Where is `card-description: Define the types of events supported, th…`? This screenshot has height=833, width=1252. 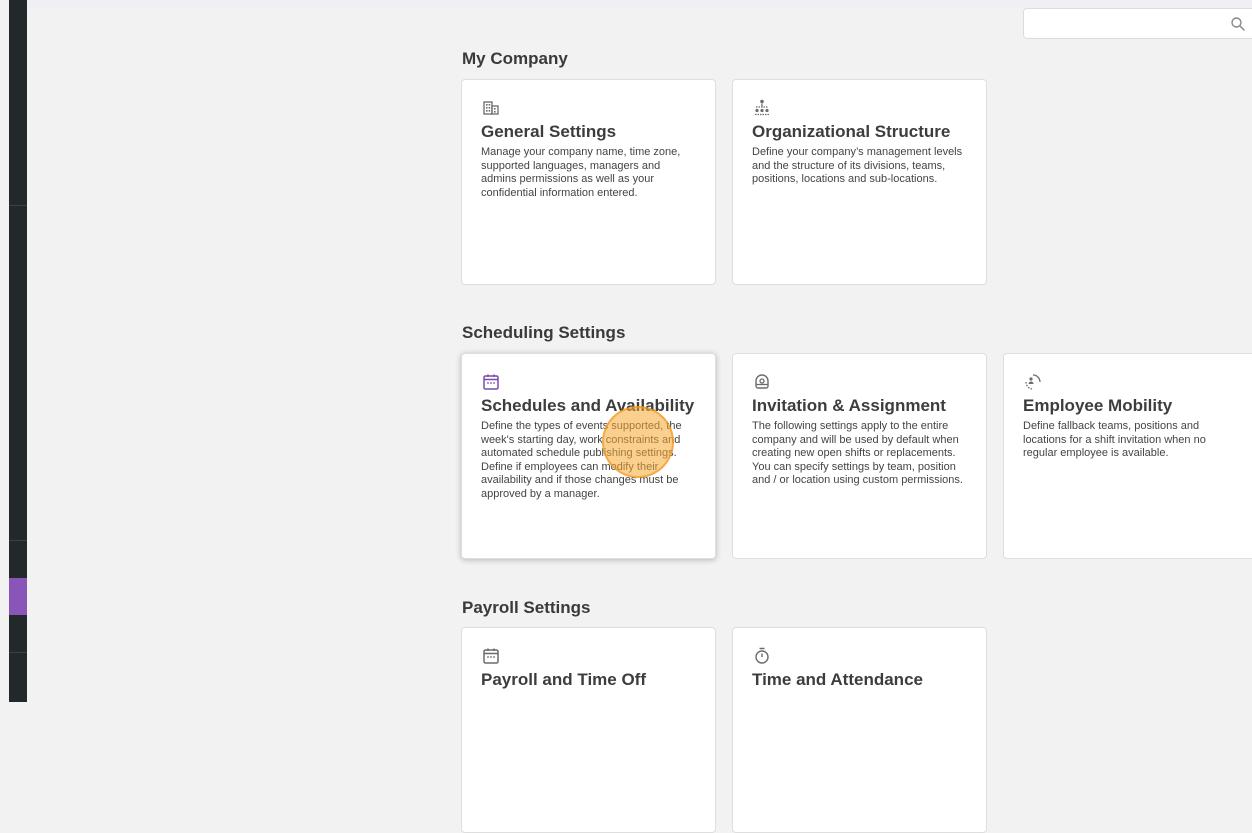 card-description: Define the types of events supported, th… is located at coordinates (581, 460).